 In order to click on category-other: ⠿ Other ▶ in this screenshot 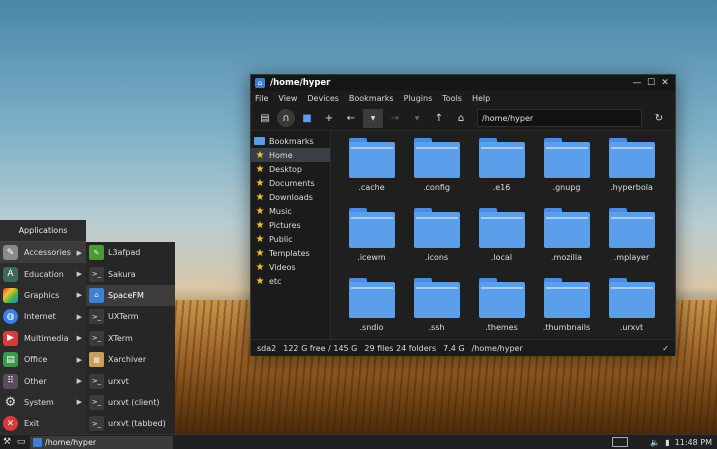, I will do `click(43, 380)`.